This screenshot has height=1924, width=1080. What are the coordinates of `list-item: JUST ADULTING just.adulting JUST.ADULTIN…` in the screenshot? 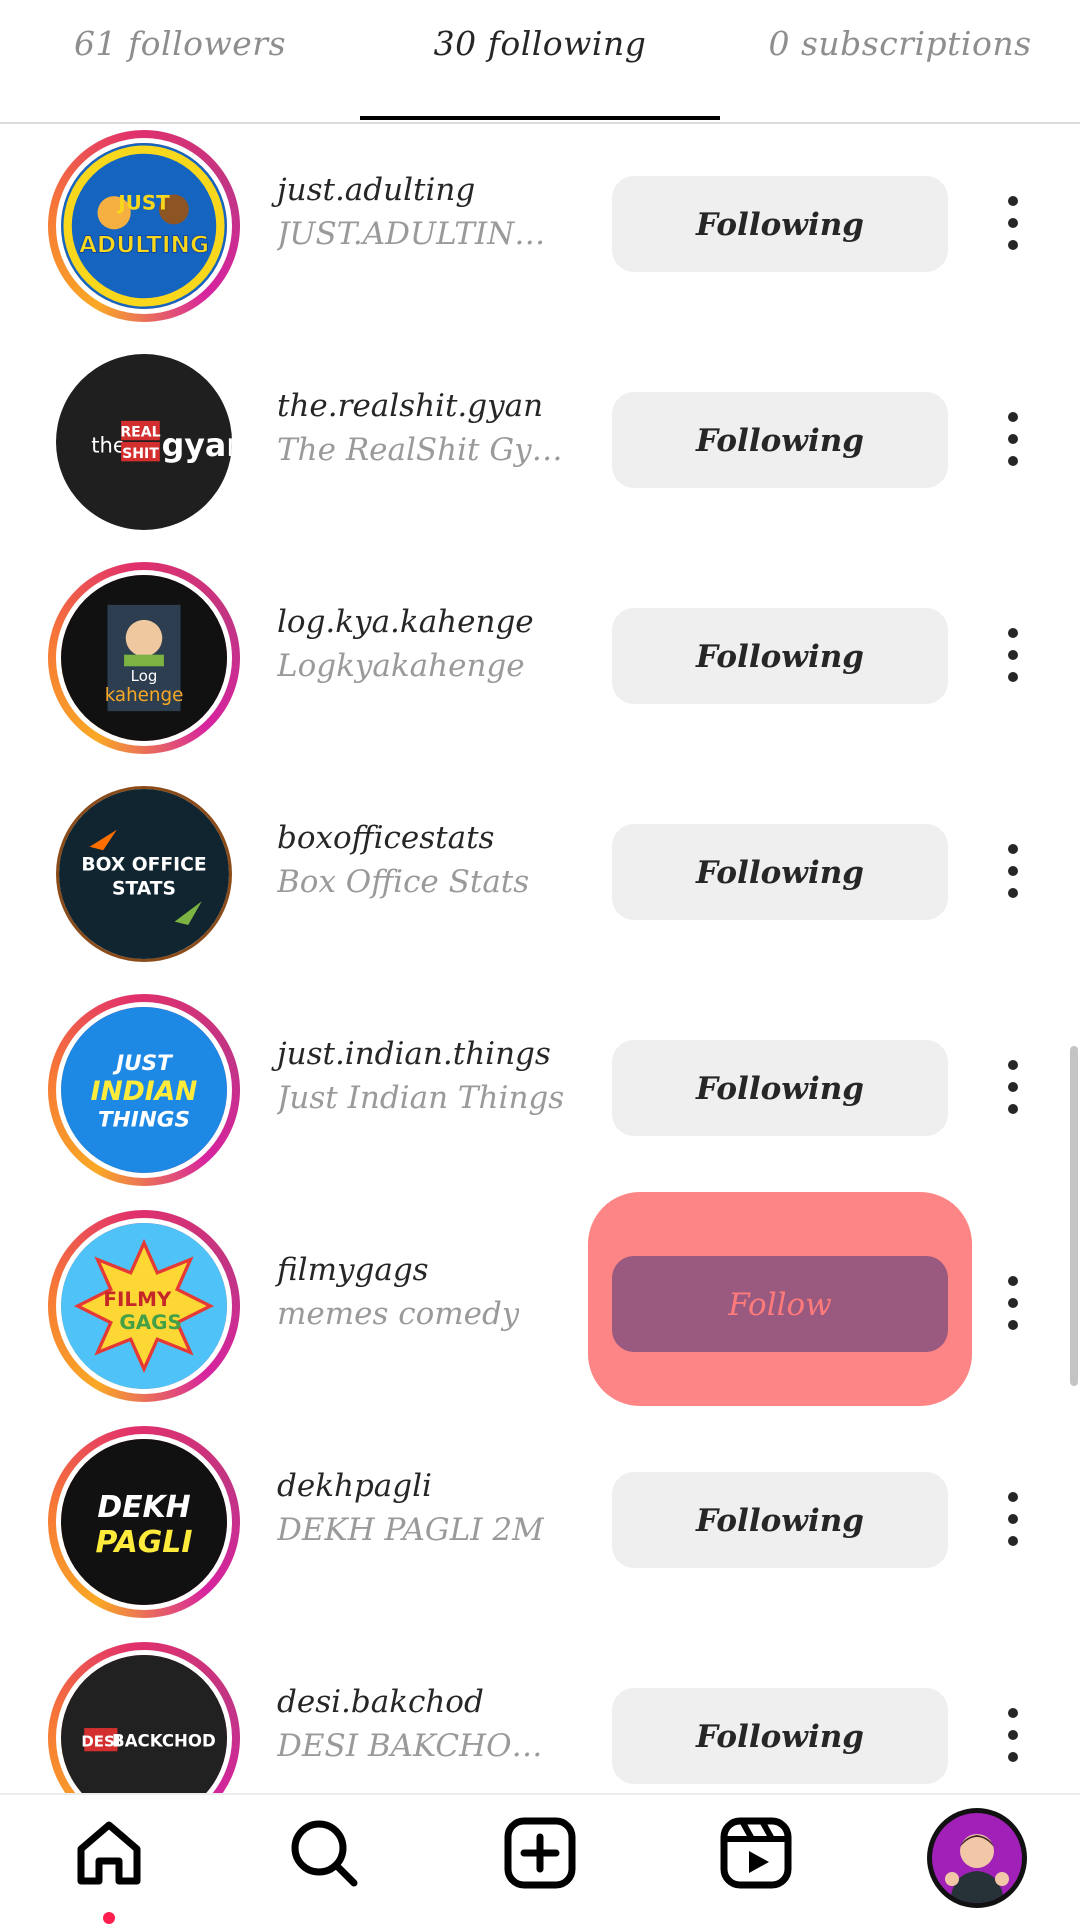 It's located at (540, 232).